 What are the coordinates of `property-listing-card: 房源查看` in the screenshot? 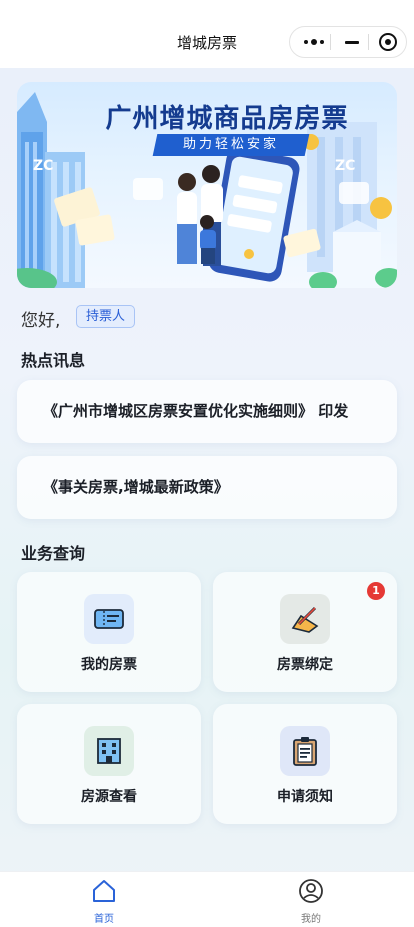 It's located at (109, 764).